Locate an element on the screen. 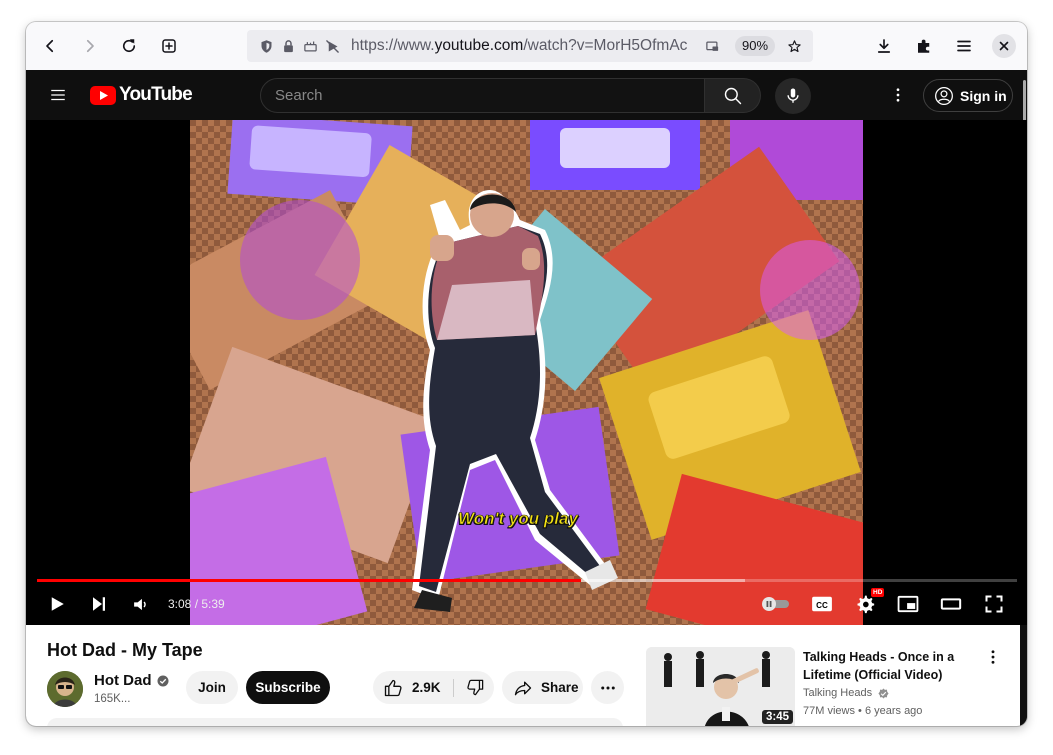 This screenshot has width=1053, height=755. channel-name: Hot Dad is located at coordinates (131, 680).